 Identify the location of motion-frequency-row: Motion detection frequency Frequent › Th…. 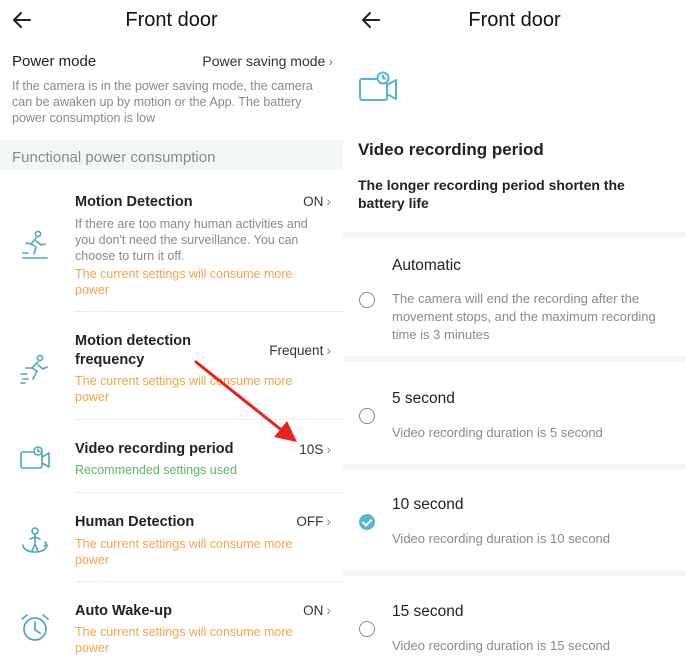
(171, 365).